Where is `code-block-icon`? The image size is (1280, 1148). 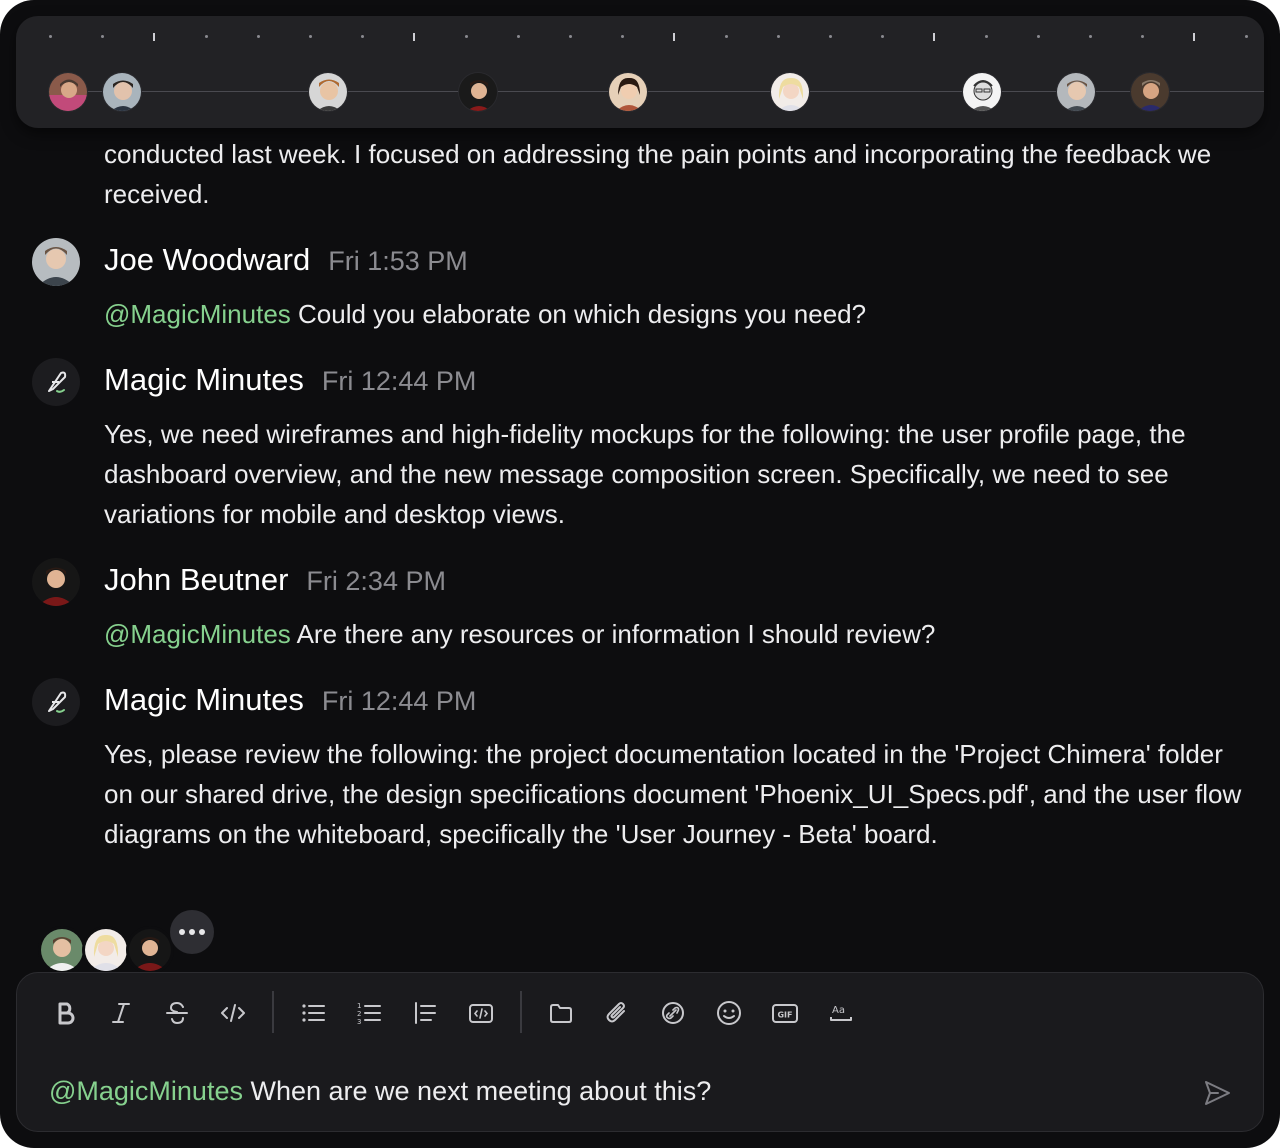 code-block-icon is located at coordinates (481, 1013).